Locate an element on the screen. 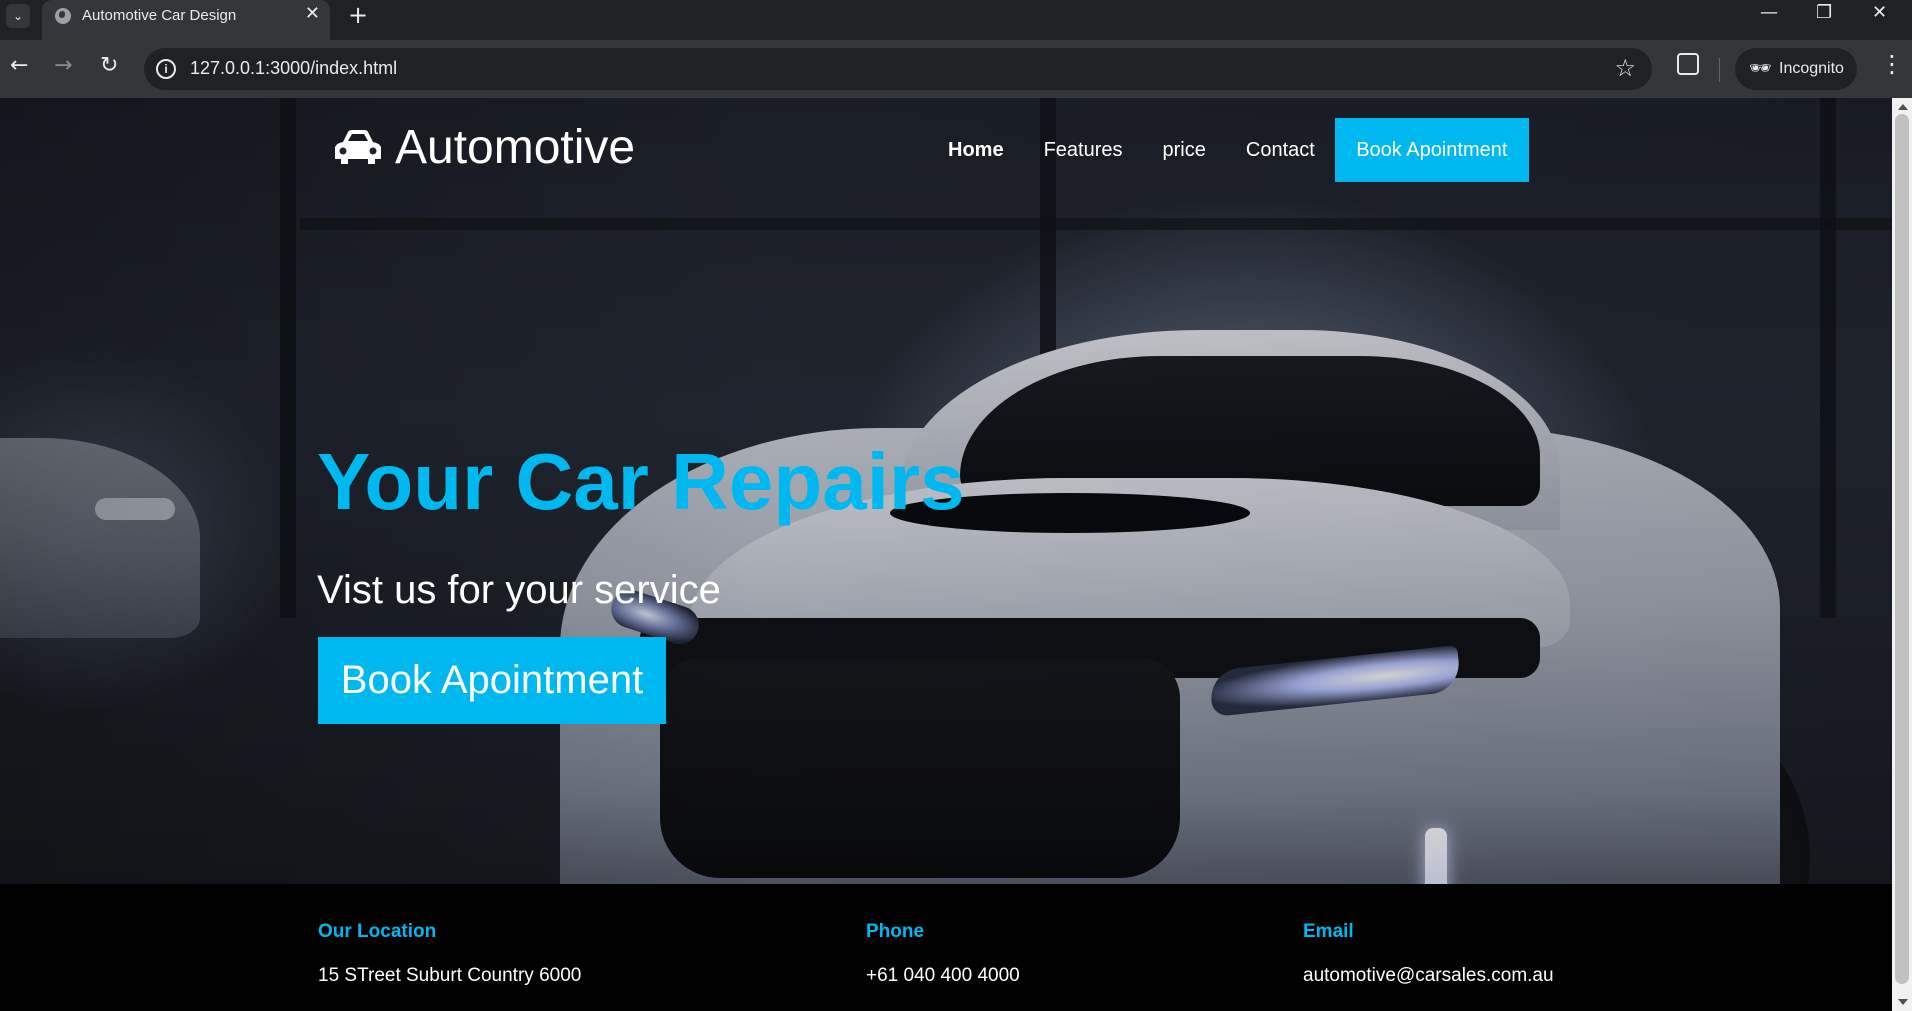 The width and height of the screenshot is (1912, 1011). minimize-icon: — is located at coordinates (1769, 12).